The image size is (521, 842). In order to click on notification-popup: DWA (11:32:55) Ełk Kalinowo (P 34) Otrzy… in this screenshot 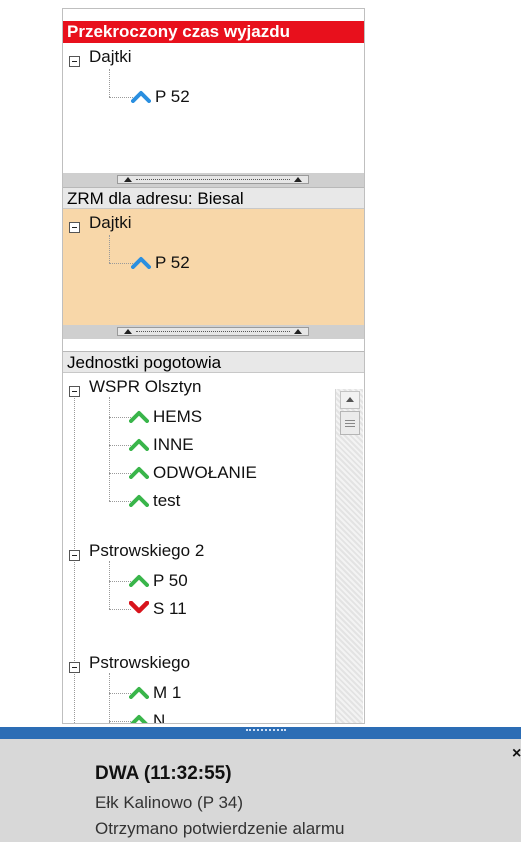, I will do `click(260, 790)`.